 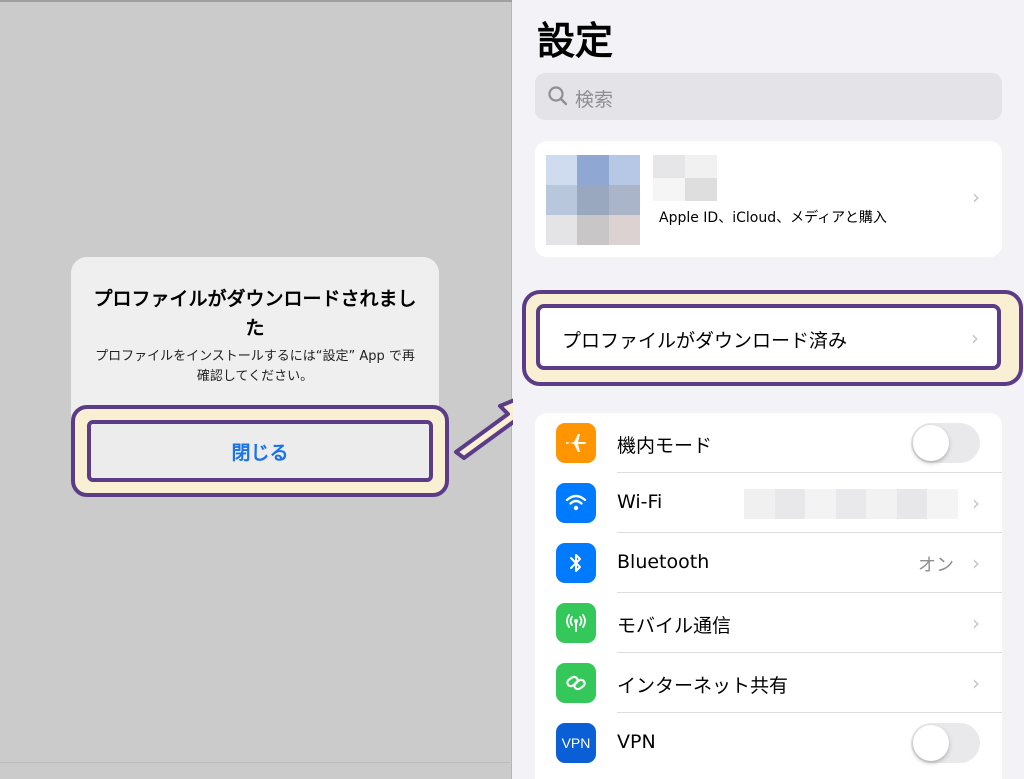 I want to click on profile-row-highlight: プロファイルがダウンロード済み ›, so click(x=772, y=338).